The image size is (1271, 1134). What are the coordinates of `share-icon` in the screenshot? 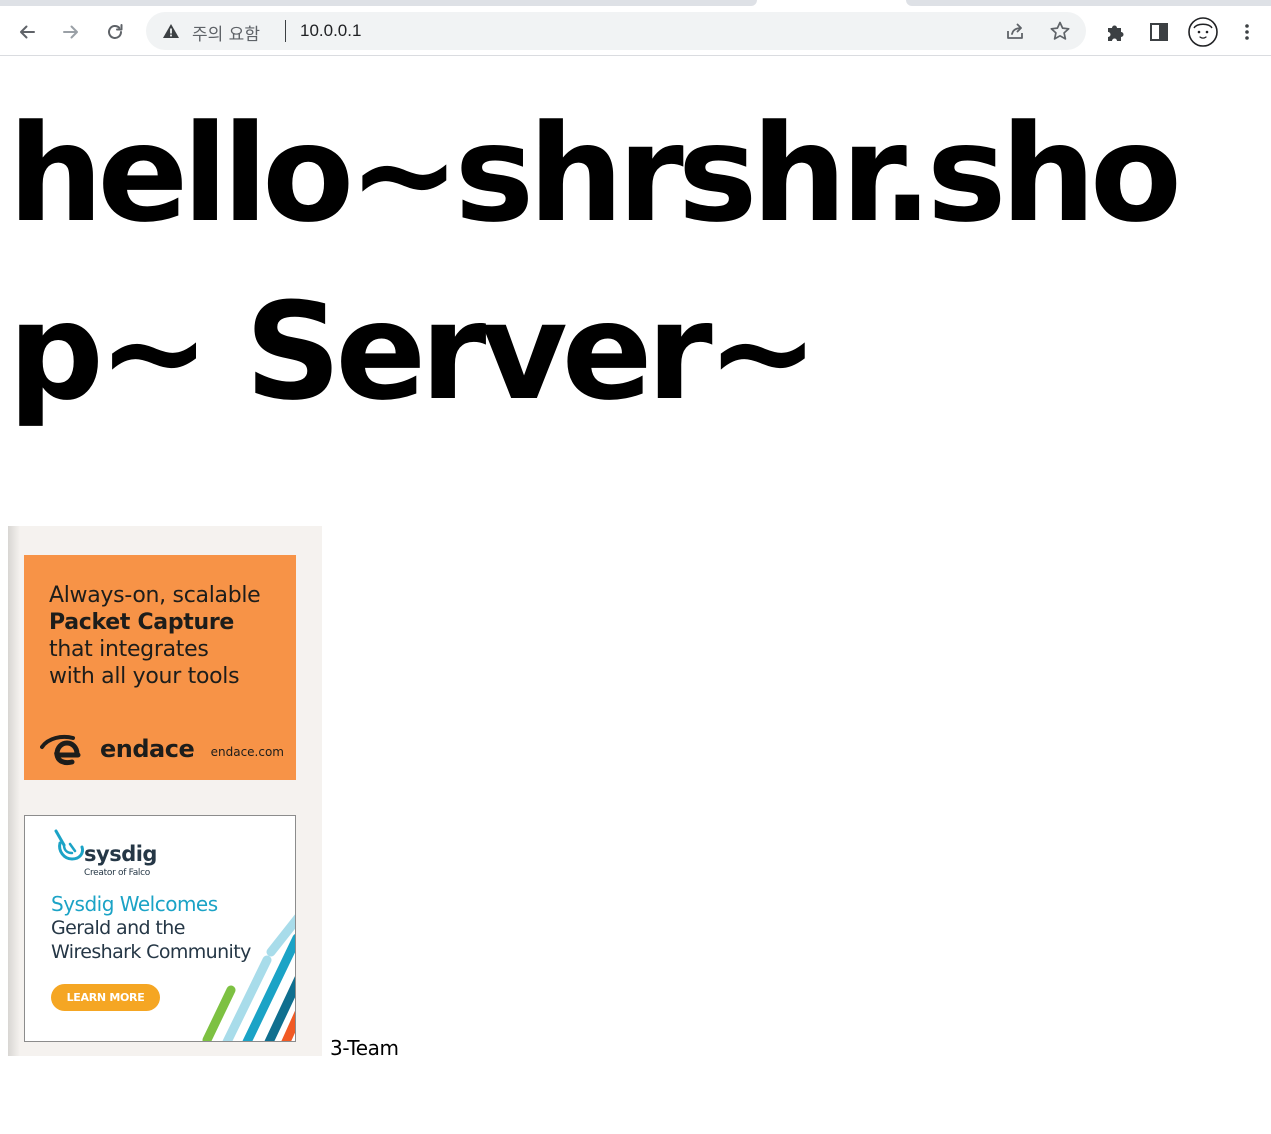 It's located at (1015, 31).